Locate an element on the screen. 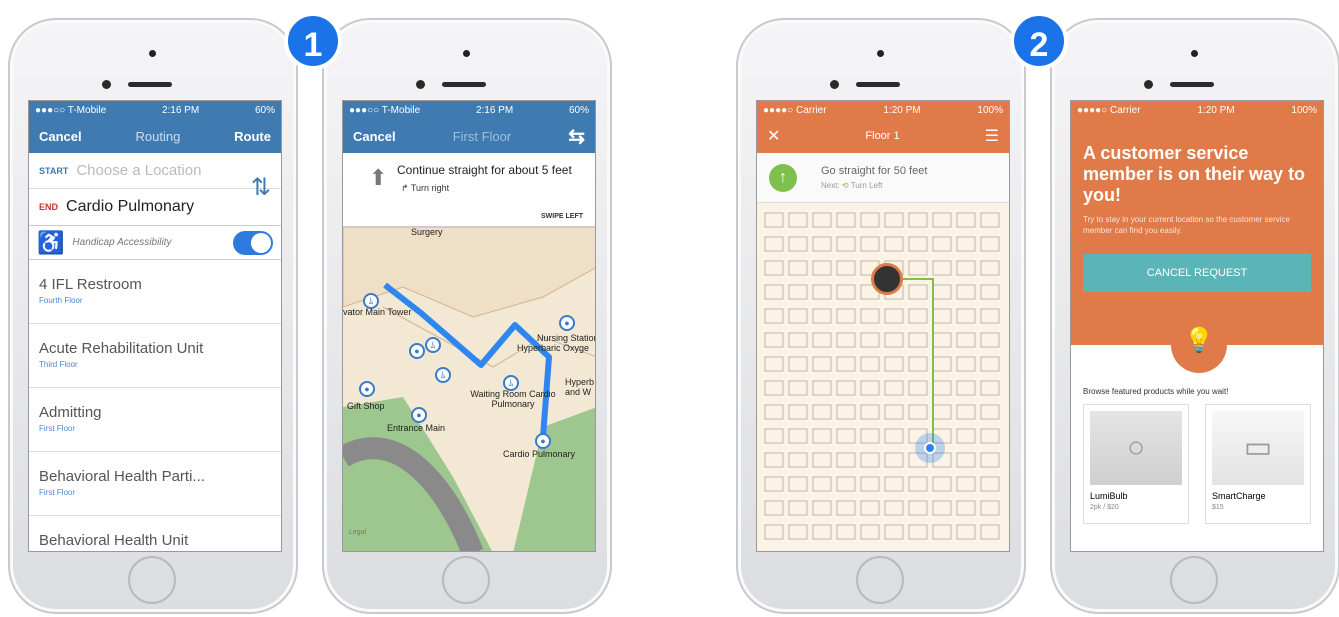 The height and width of the screenshot is (617, 1339). destination-pin-icon: ● is located at coordinates (543, 441).